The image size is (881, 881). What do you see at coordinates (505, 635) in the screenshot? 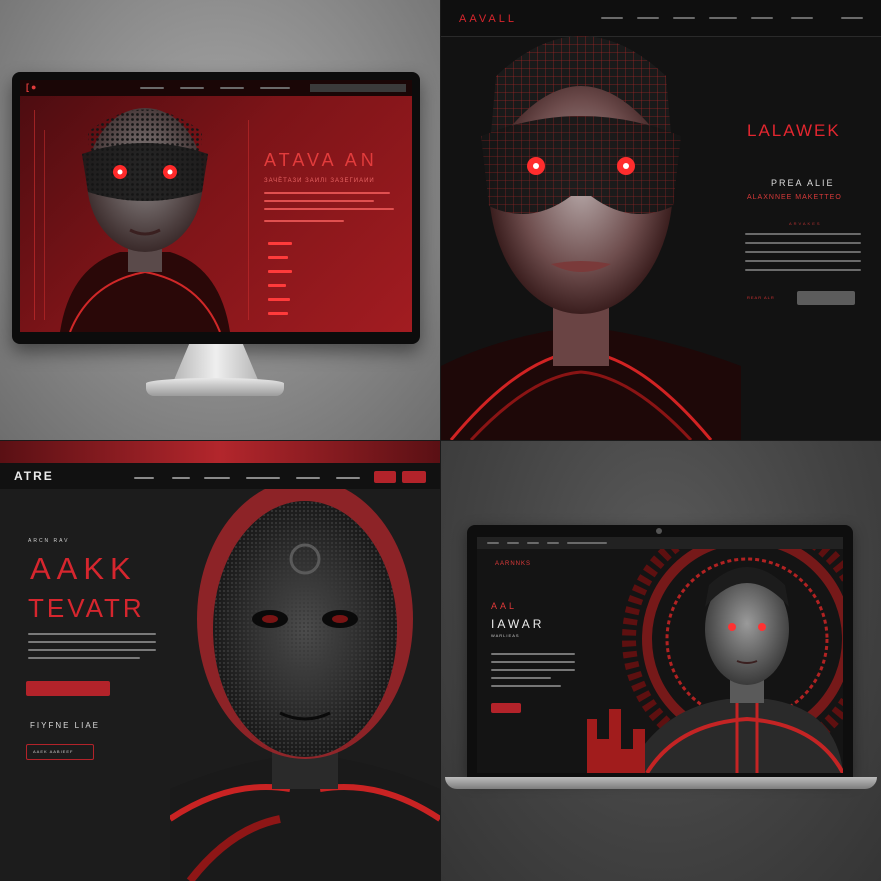
I see `laptop-tagline: WARLIEAS` at bounding box center [505, 635].